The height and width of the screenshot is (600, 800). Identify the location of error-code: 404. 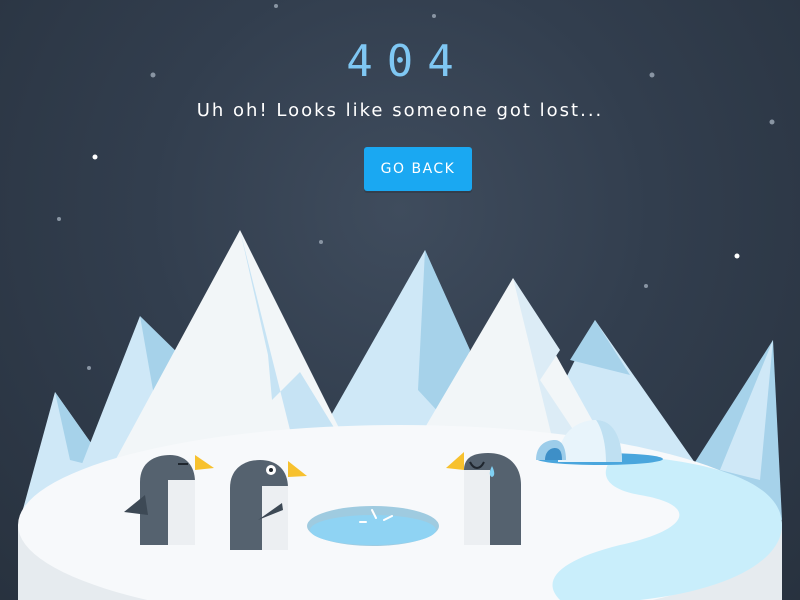
(407, 61).